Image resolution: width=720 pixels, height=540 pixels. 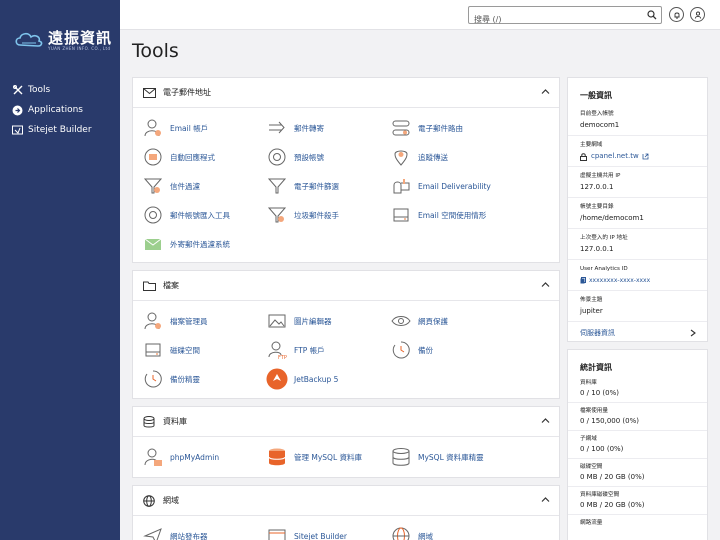 I want to click on outgoing-filter-icon, so click(x=153, y=244).